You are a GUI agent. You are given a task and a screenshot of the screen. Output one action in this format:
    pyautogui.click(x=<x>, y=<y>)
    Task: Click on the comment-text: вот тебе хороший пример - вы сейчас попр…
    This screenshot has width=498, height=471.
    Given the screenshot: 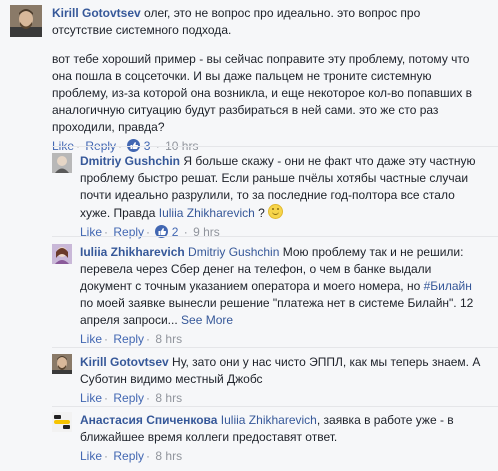 What is the action you would take?
    pyautogui.click(x=262, y=93)
    